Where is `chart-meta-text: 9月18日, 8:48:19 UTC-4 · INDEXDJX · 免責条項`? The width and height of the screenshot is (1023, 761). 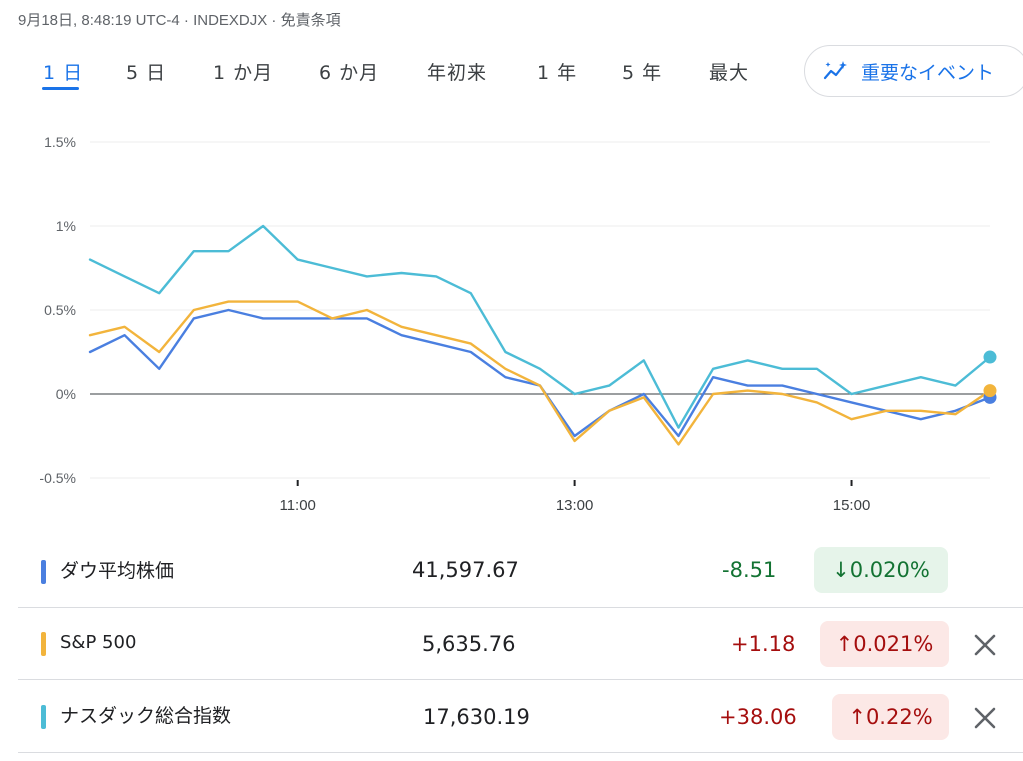 chart-meta-text: 9月18日, 8:48:19 UTC-4 · INDEXDJX · 免責条項 is located at coordinates (179, 20).